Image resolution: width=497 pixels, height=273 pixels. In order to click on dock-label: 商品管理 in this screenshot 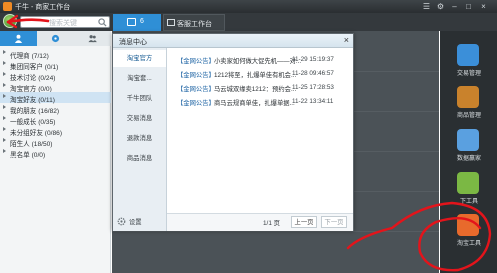, I will do `click(468, 116)`.